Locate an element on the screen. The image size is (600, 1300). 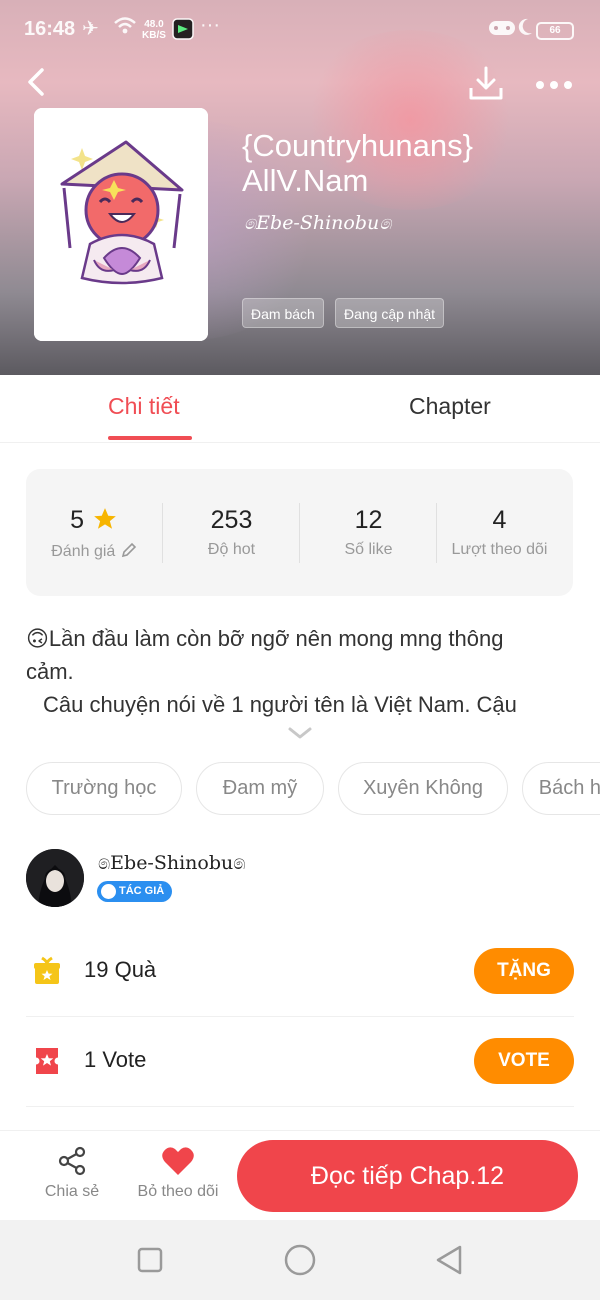
more-icon is located at coordinates (554, 85).